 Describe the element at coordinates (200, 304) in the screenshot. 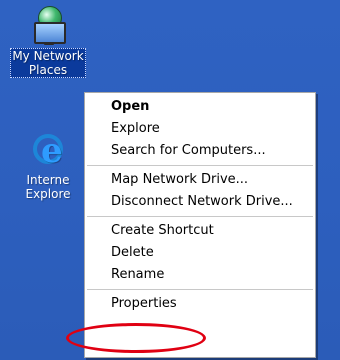

I see `menu-item-properties: Properties` at that location.